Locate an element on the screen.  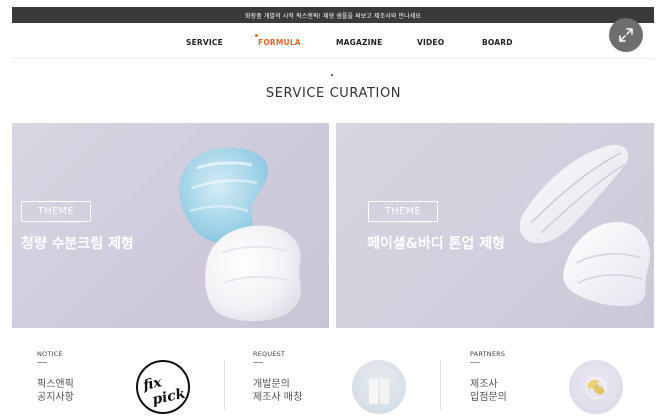
expand-arrows-icon is located at coordinates (626, 35).